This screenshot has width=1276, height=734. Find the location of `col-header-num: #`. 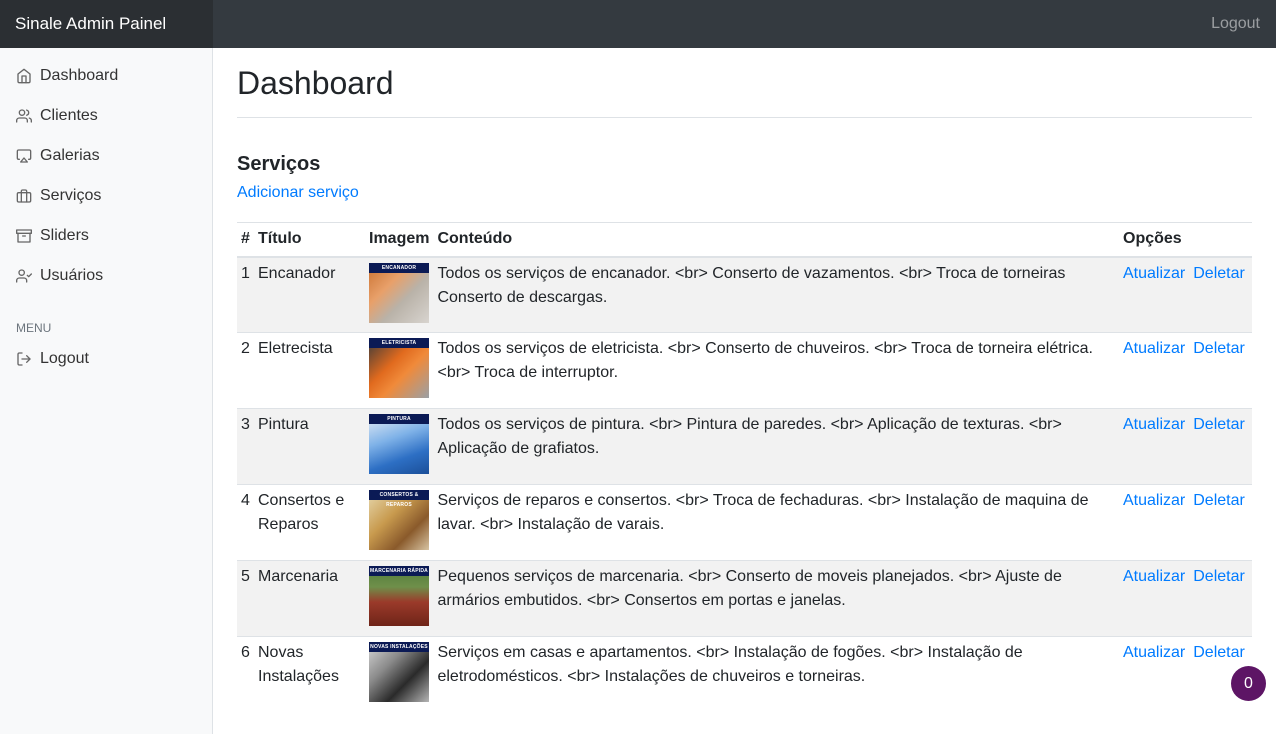

col-header-num: # is located at coordinates (245, 240).